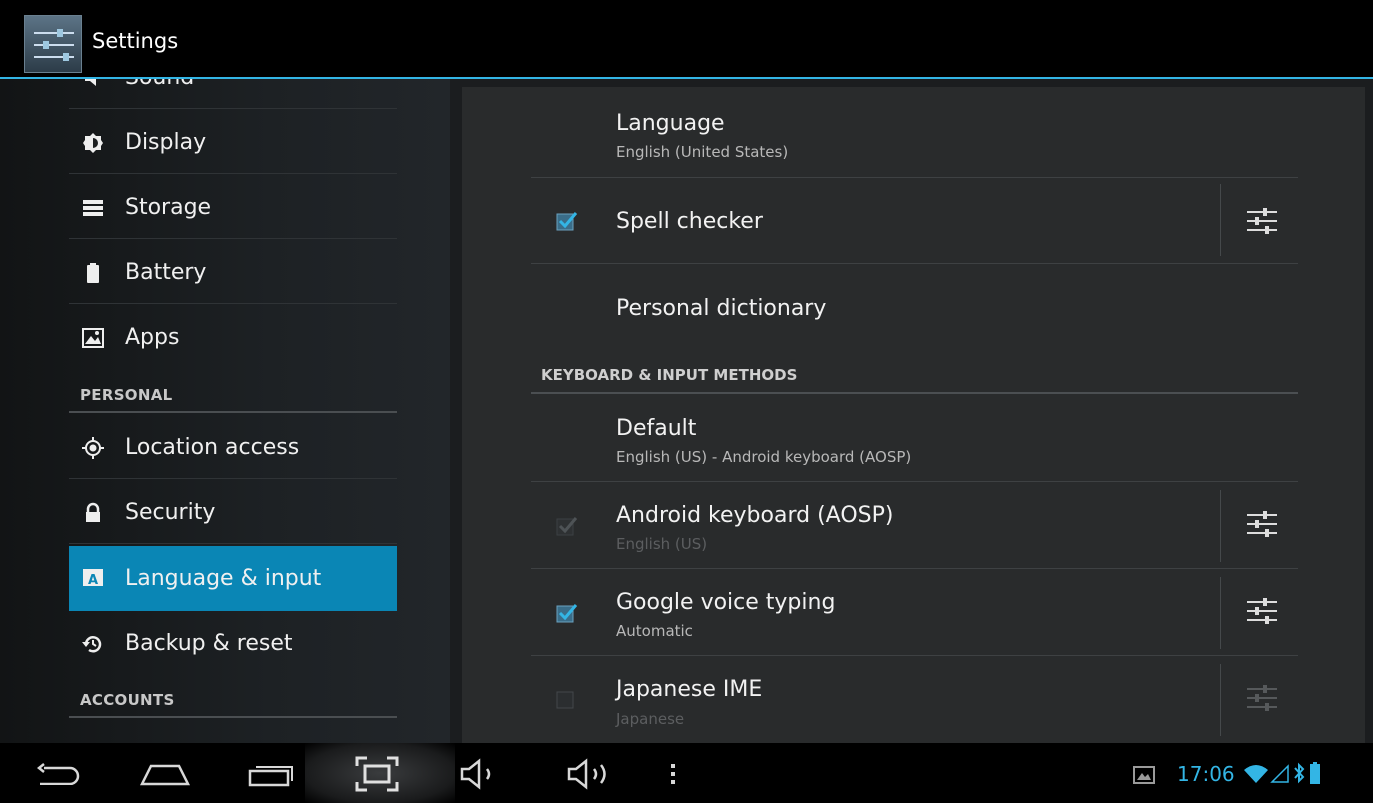 The image size is (1373, 803). What do you see at coordinates (689, 689) in the screenshot?
I see `setting-title: Japanese IME` at bounding box center [689, 689].